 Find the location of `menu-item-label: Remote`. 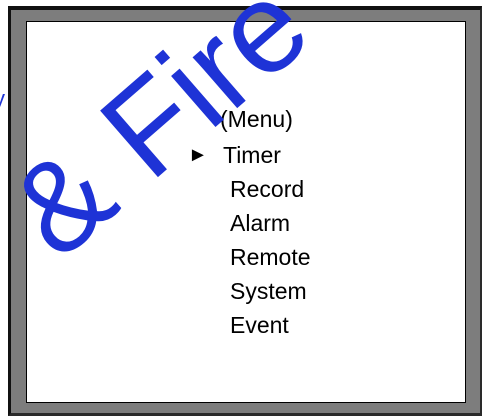

menu-item-label: Remote is located at coordinates (270, 257).